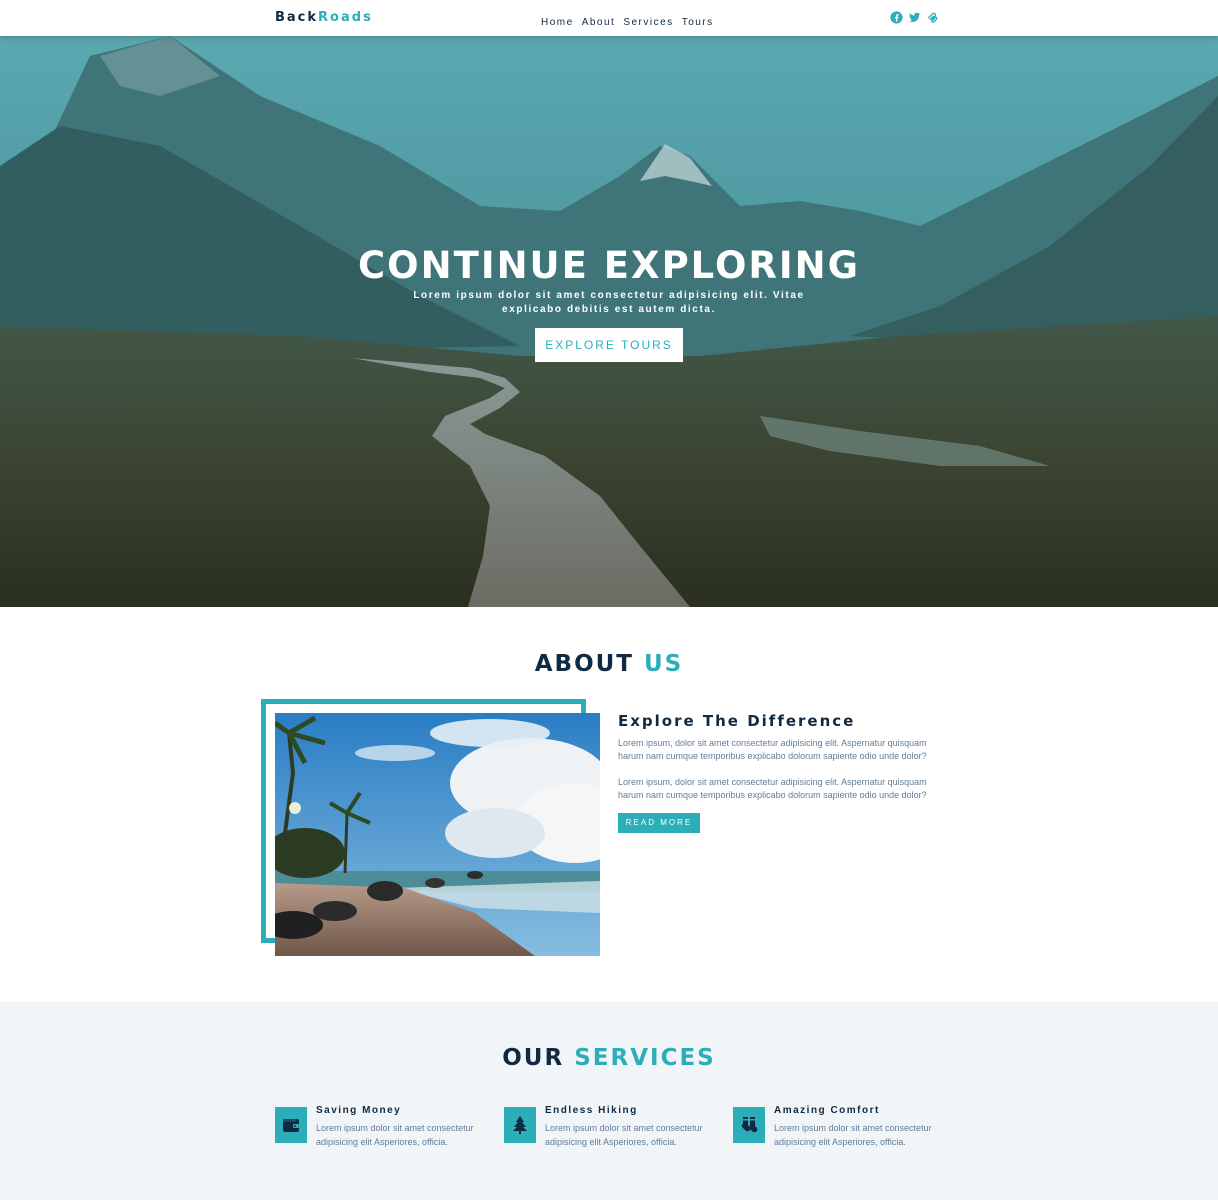 Image resolution: width=1218 pixels, height=1200 pixels. What do you see at coordinates (297, 17) in the screenshot?
I see `logo-part-back: Back` at bounding box center [297, 17].